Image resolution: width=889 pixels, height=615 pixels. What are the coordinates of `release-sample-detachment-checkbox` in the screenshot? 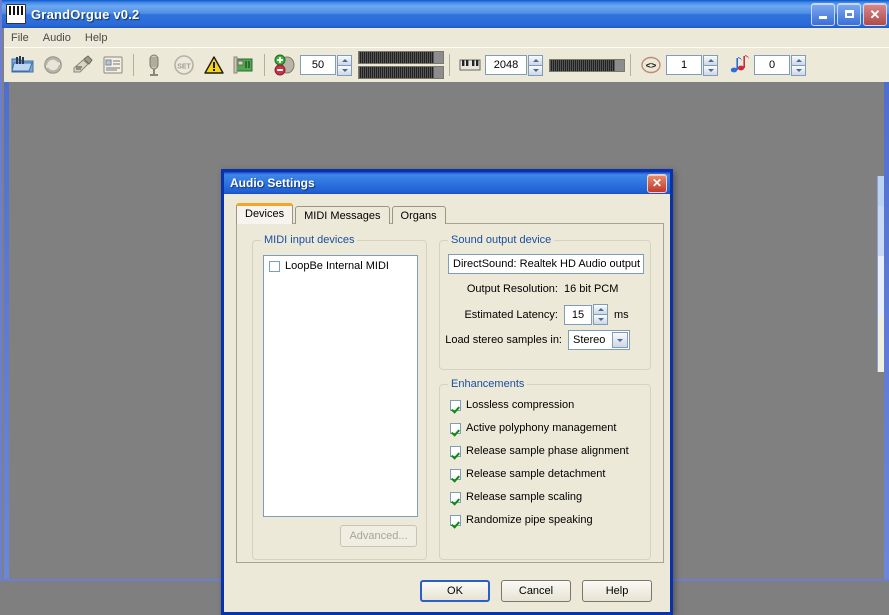 It's located at (455, 474).